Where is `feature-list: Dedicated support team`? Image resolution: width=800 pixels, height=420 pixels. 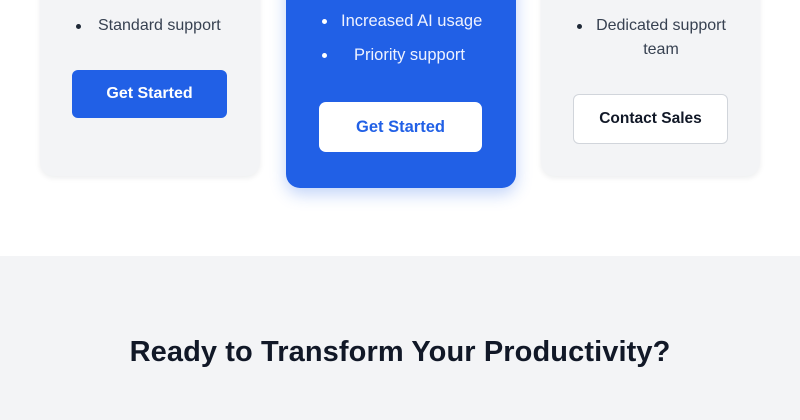 feature-list: Dedicated support team is located at coordinates (650, 38).